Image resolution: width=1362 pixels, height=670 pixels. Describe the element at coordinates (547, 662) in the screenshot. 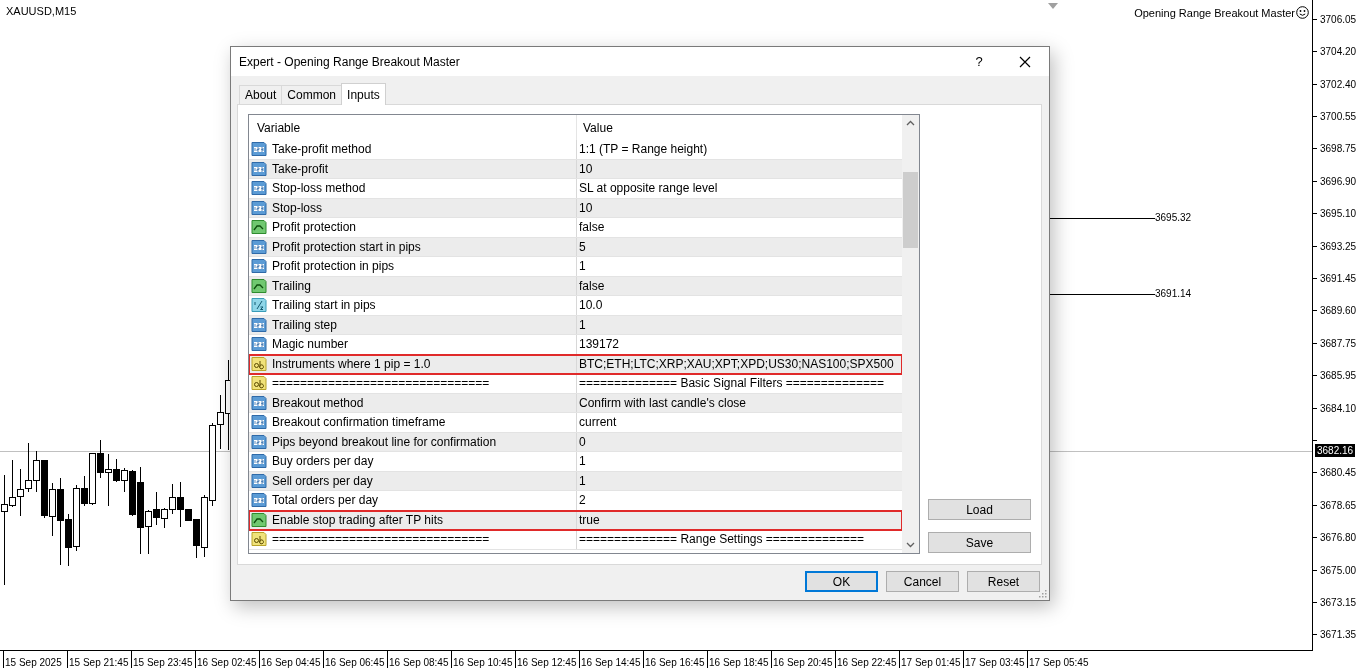

I see `time-label: 16 Sep 12:45` at that location.